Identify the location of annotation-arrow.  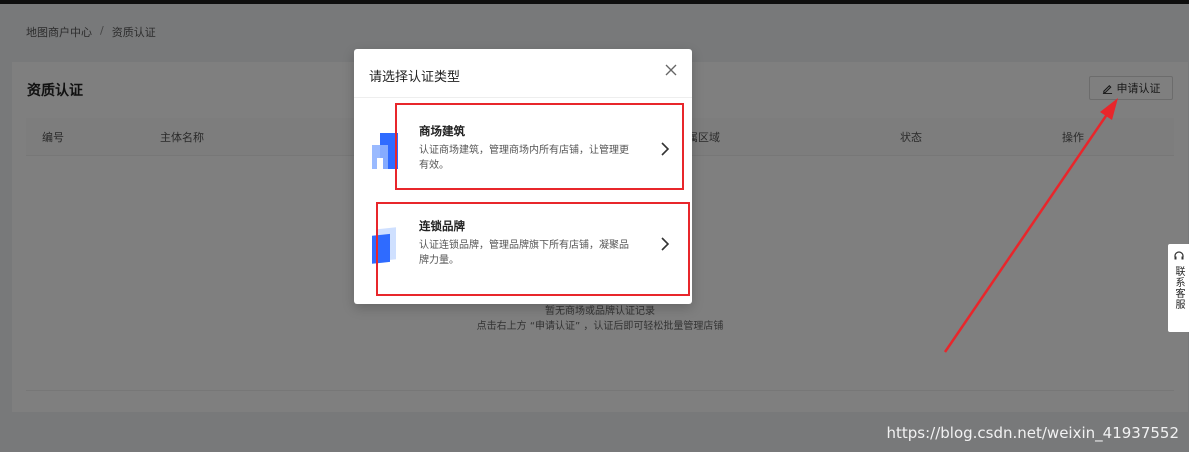
(1030, 225).